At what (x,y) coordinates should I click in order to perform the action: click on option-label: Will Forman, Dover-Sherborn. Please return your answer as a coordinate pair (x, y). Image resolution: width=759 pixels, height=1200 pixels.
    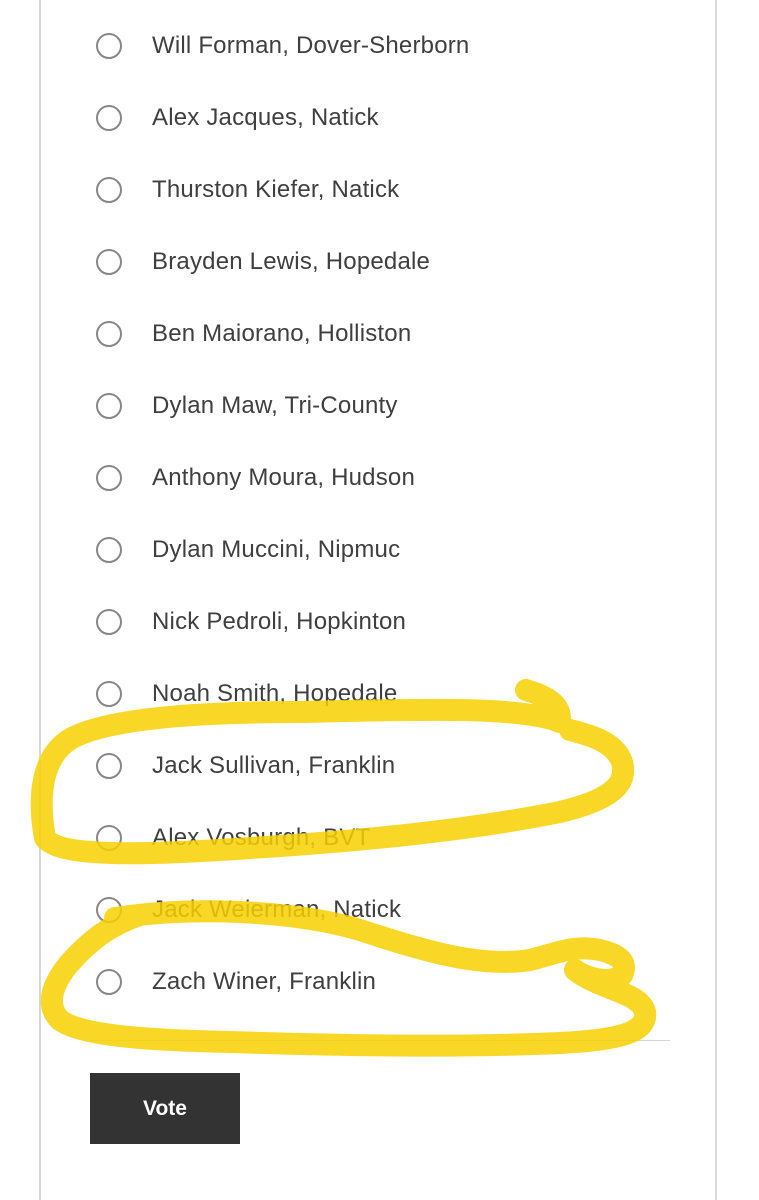
    Looking at the image, I should click on (311, 45).